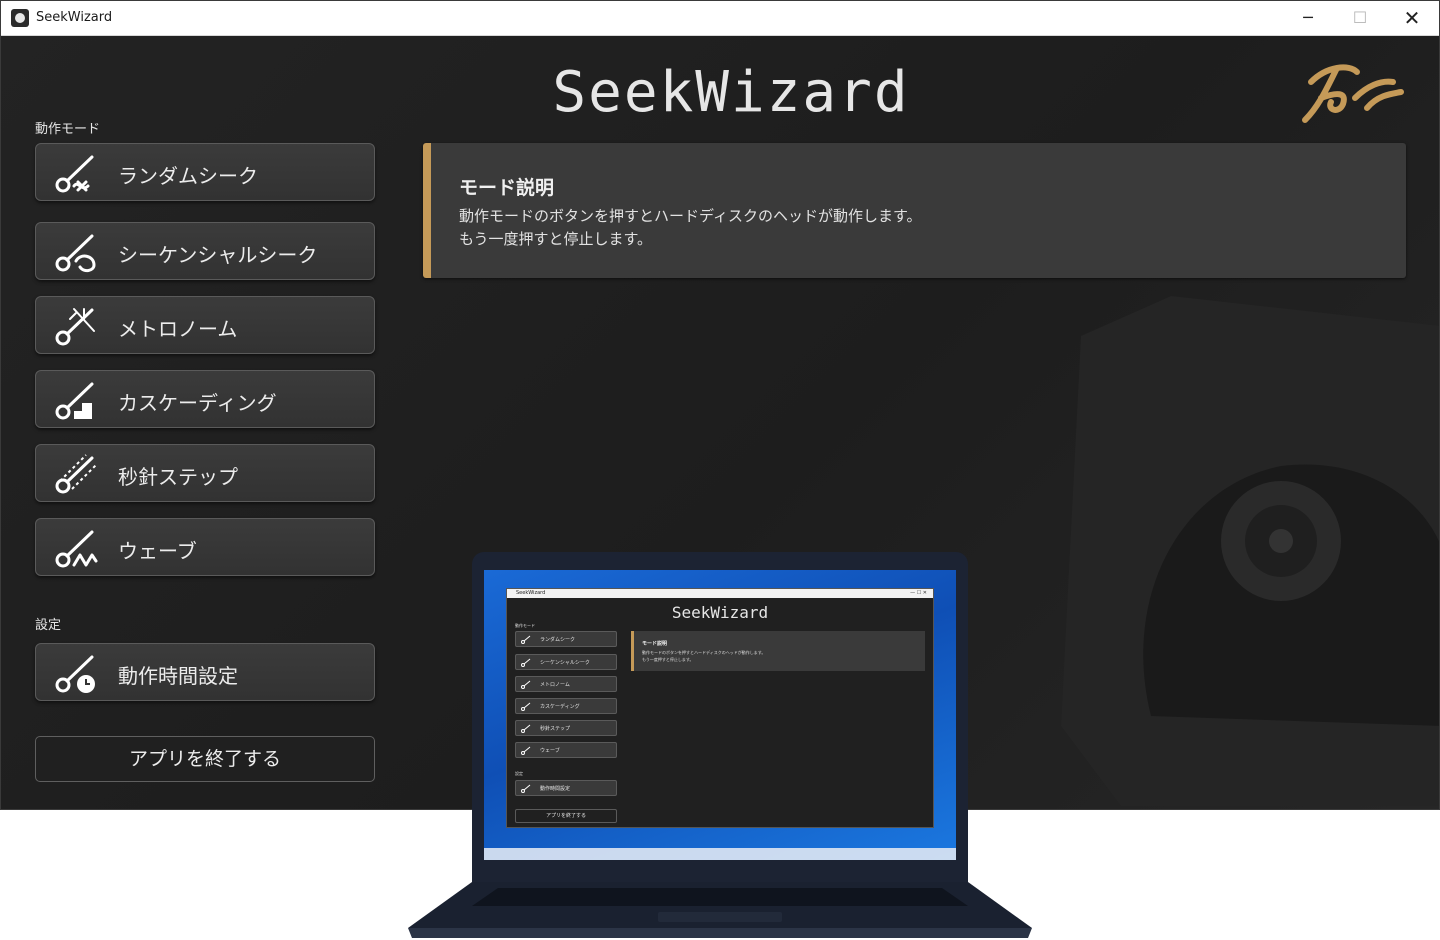 This screenshot has width=1440, height=940. What do you see at coordinates (526, 728) in the screenshot?
I see `mini-second-hand-step-icon` at bounding box center [526, 728].